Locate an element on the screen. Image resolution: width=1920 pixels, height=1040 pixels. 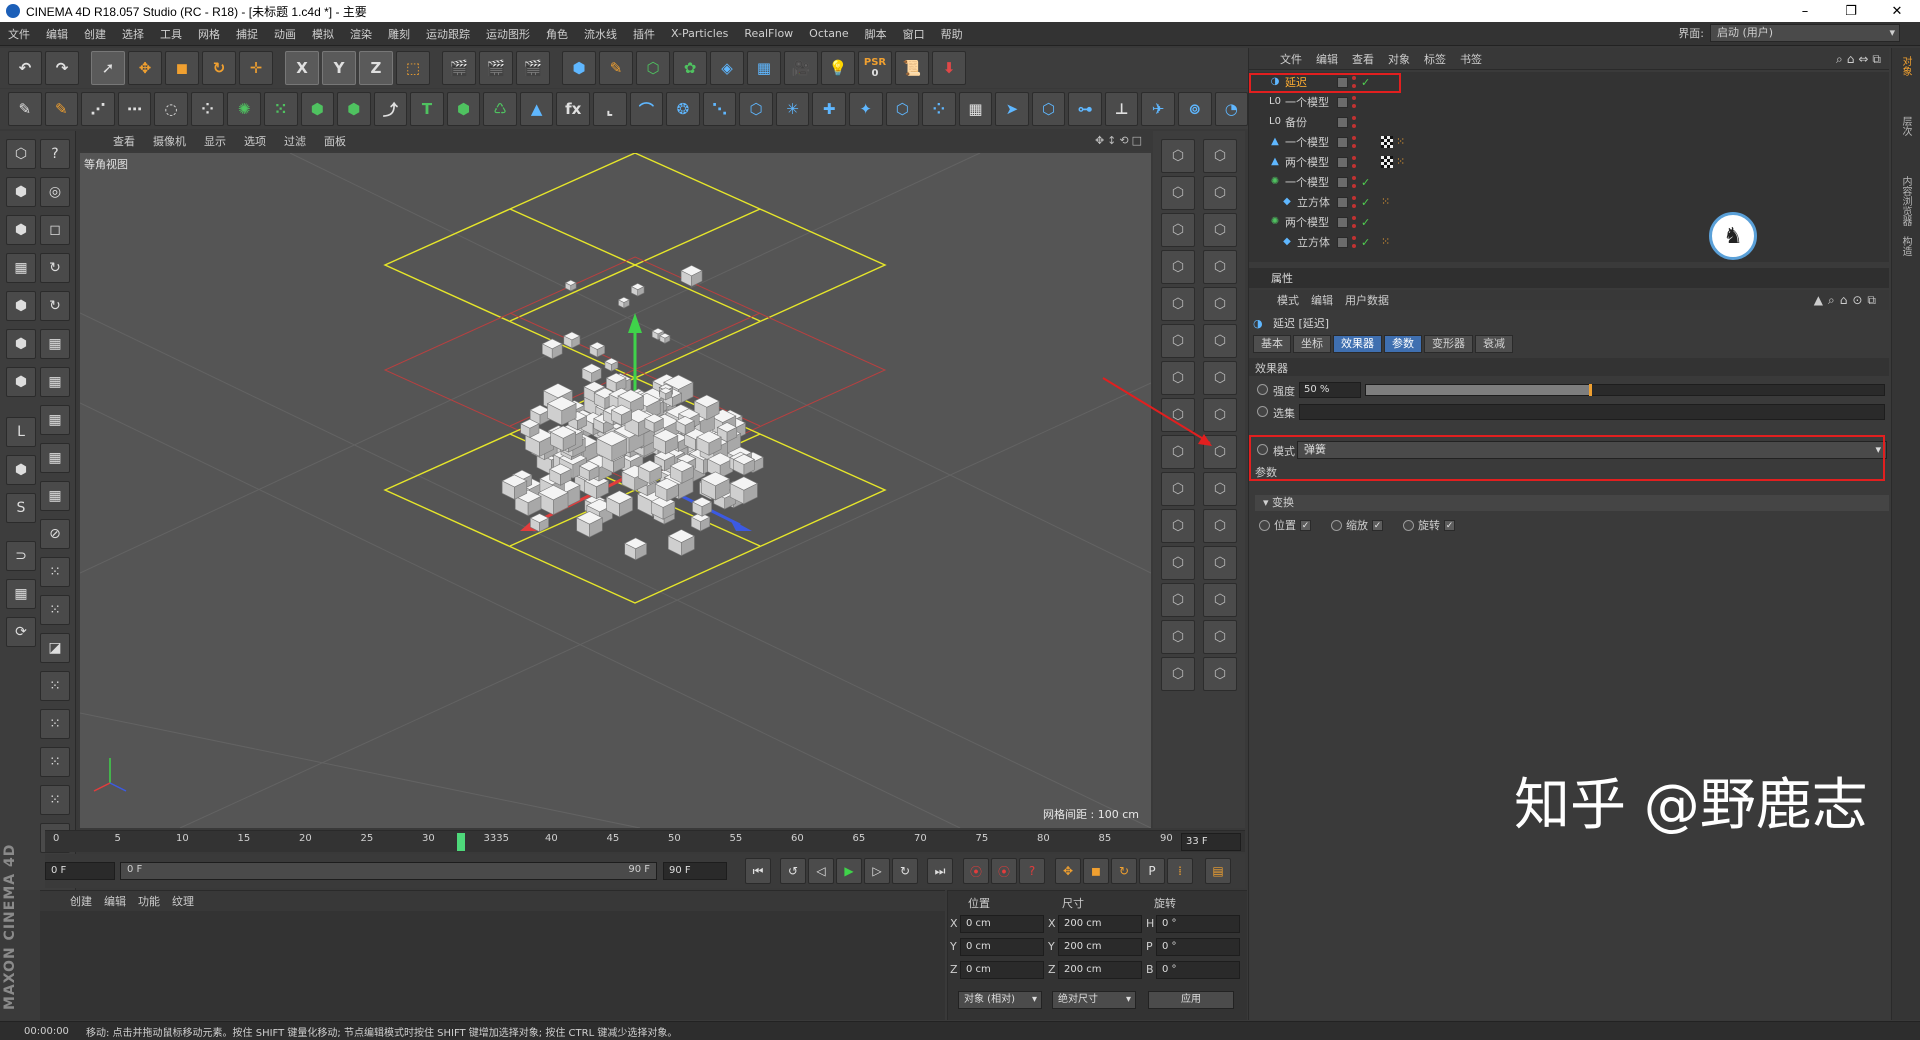
next-frame-button: ▷ is located at coordinates (877, 871).